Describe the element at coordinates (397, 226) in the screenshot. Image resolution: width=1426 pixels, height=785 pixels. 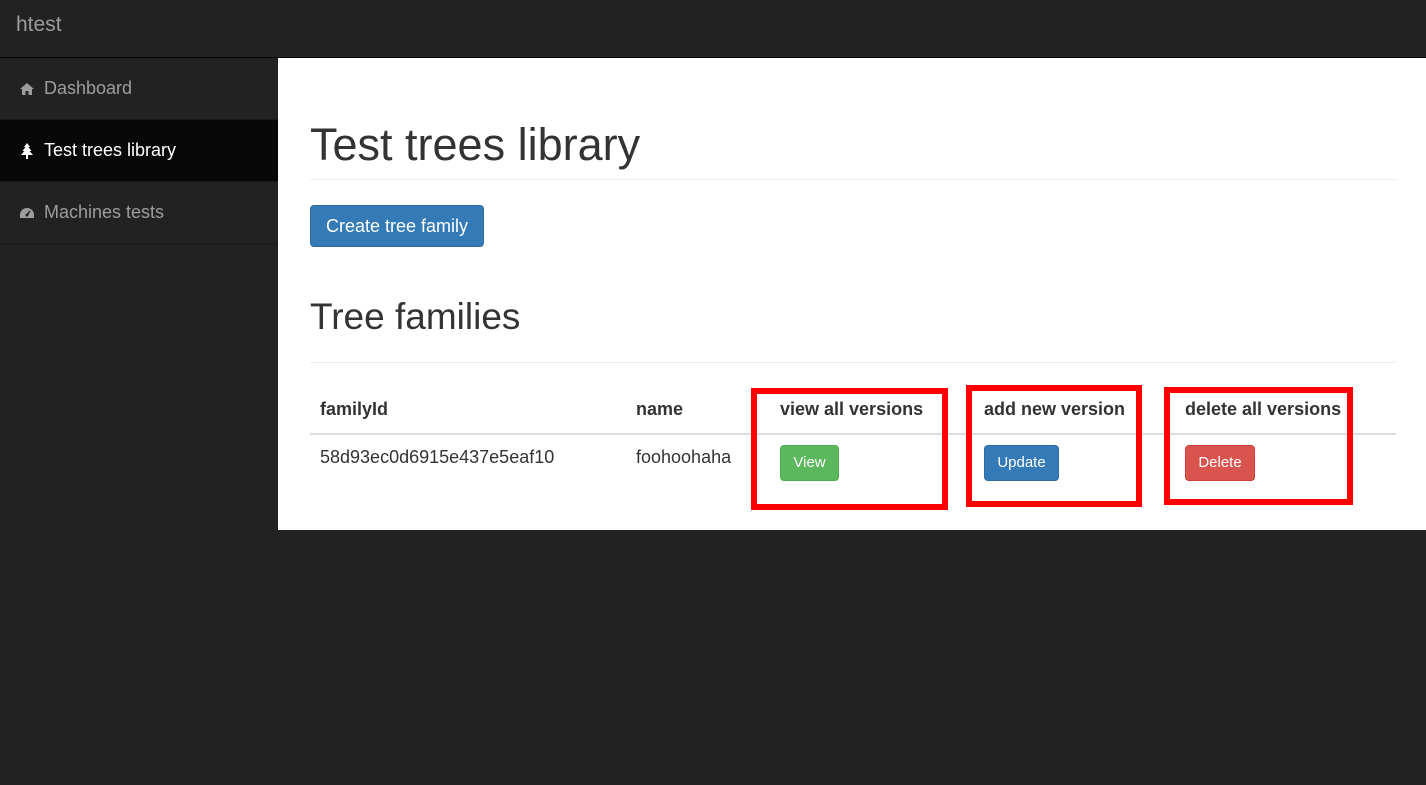
I see `create-tree-family-button: Create tree family` at that location.